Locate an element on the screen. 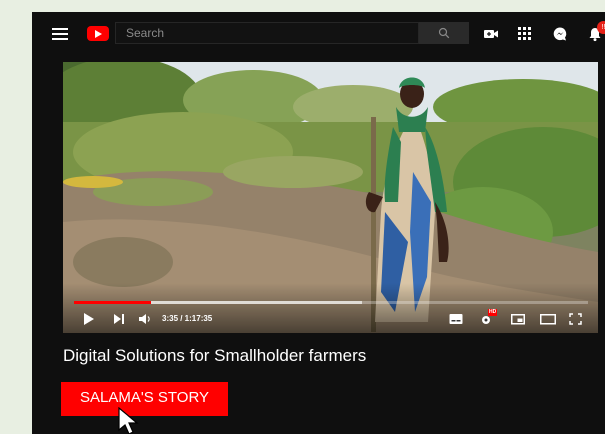 Image resolution: width=605 pixels, height=434 pixels. subtitles-icon is located at coordinates (456, 319).